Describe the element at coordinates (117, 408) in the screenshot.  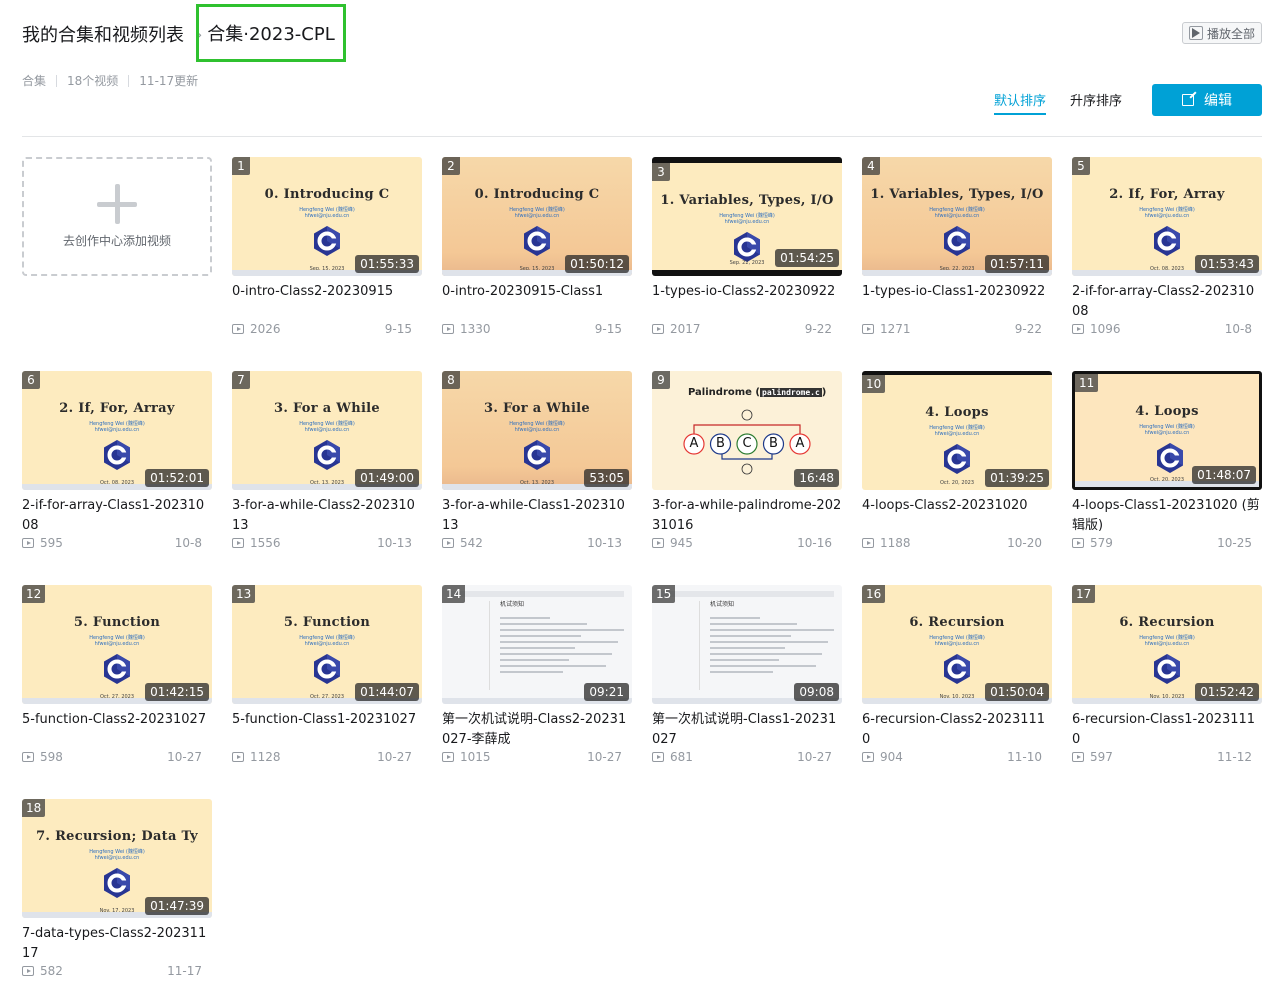
I see `slide-title: 2. If, For, Array` at that location.